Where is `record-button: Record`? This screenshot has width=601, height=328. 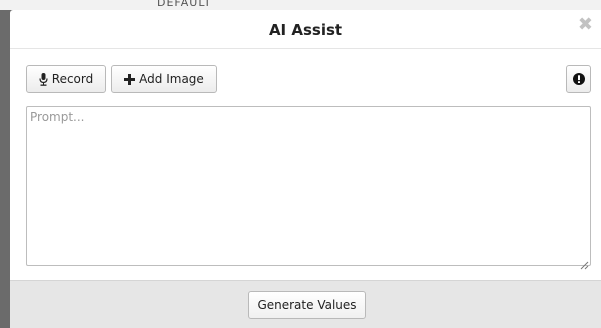 record-button: Record is located at coordinates (66, 79).